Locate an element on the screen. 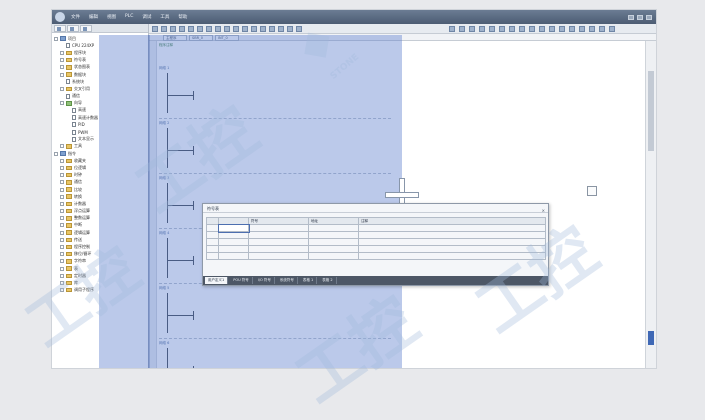 The width and height of the screenshot is (705, 420). menu-item: 文件 is located at coordinates (75, 17).